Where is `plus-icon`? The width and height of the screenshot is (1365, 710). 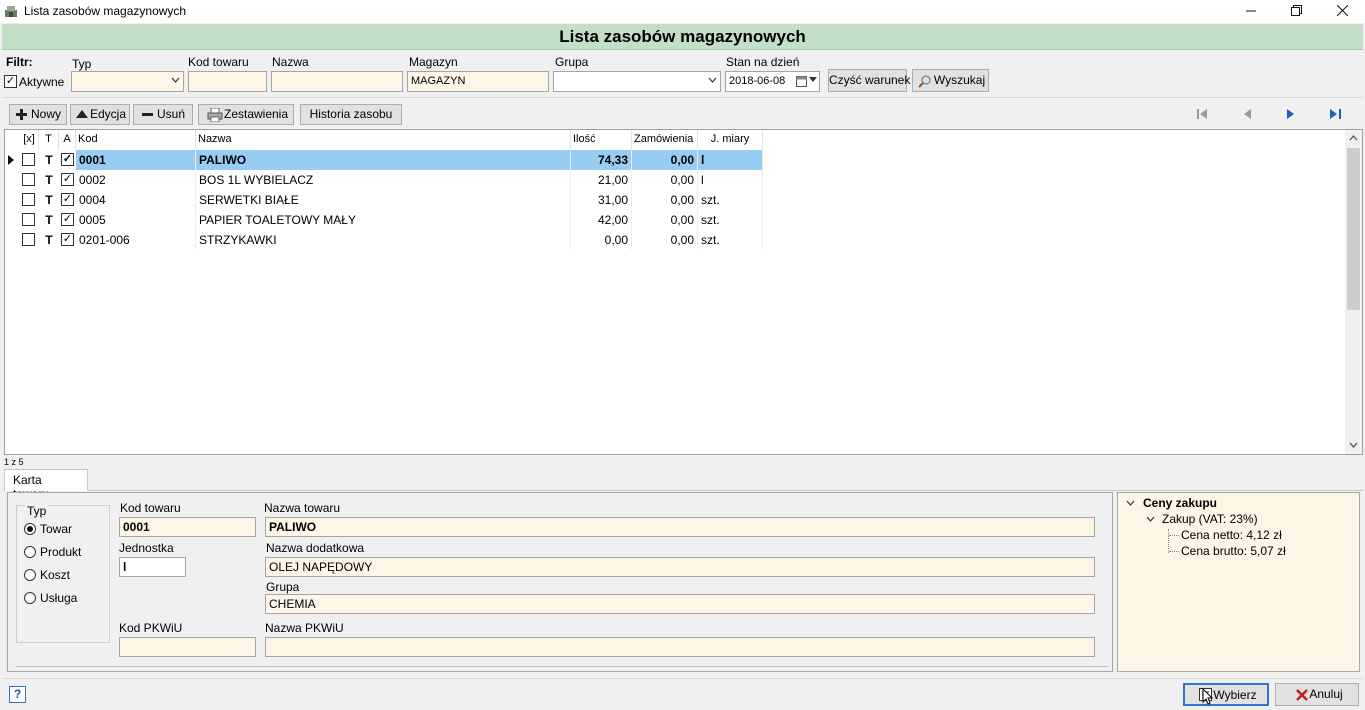
plus-icon is located at coordinates (21, 114).